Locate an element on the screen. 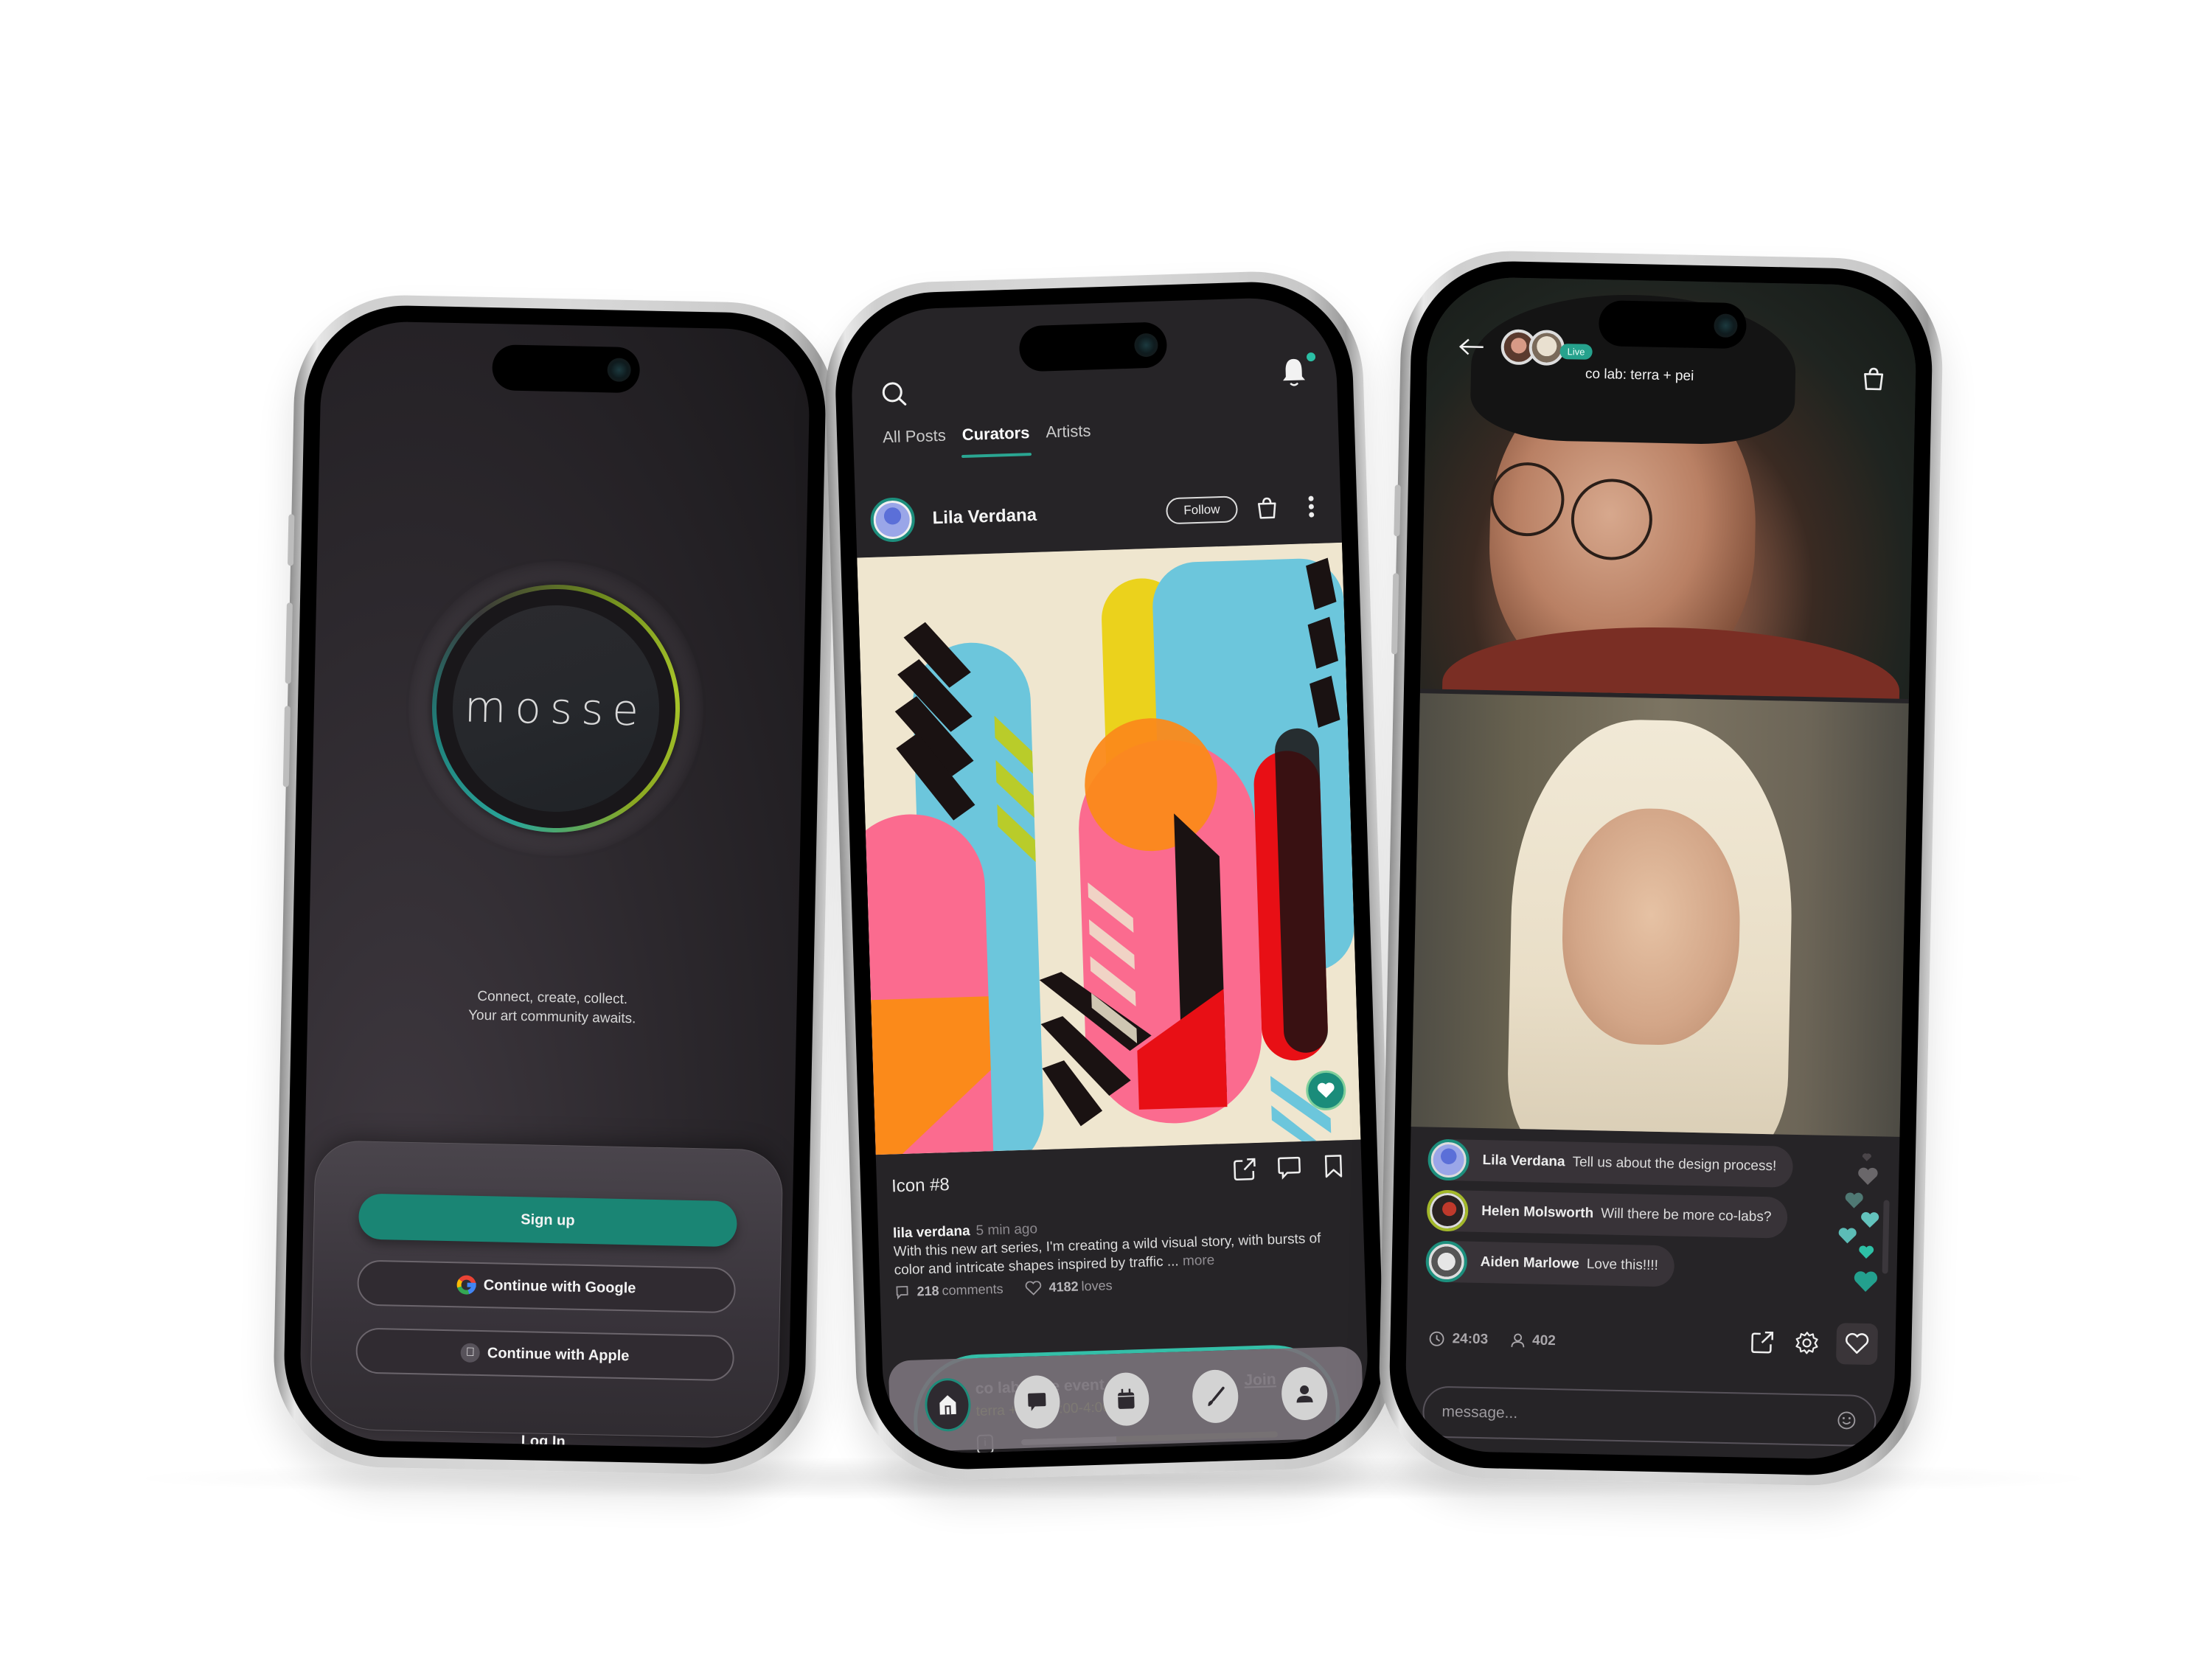 Image resolution: width=2212 pixels, height=1659 pixels. person-icon is located at coordinates (1304, 1394).